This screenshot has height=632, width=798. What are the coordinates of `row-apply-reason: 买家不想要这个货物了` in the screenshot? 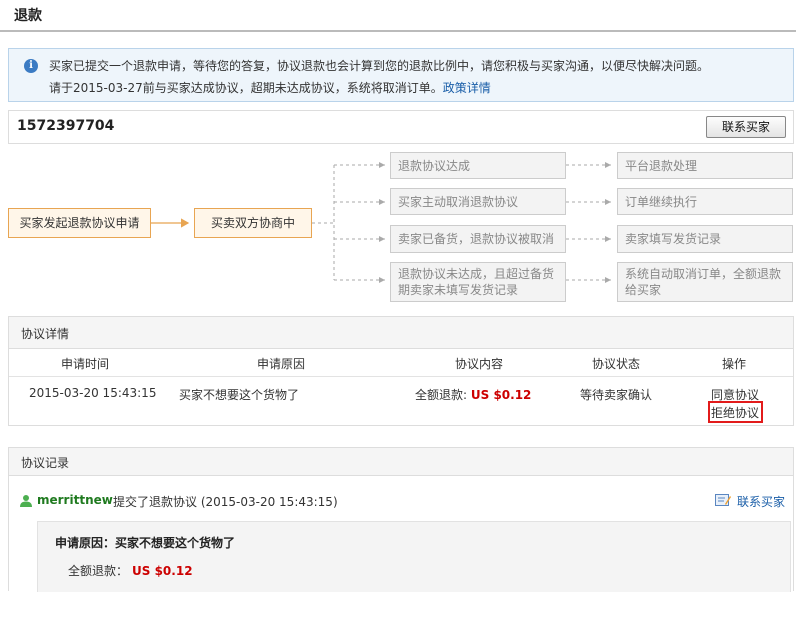 It's located at (239, 395).